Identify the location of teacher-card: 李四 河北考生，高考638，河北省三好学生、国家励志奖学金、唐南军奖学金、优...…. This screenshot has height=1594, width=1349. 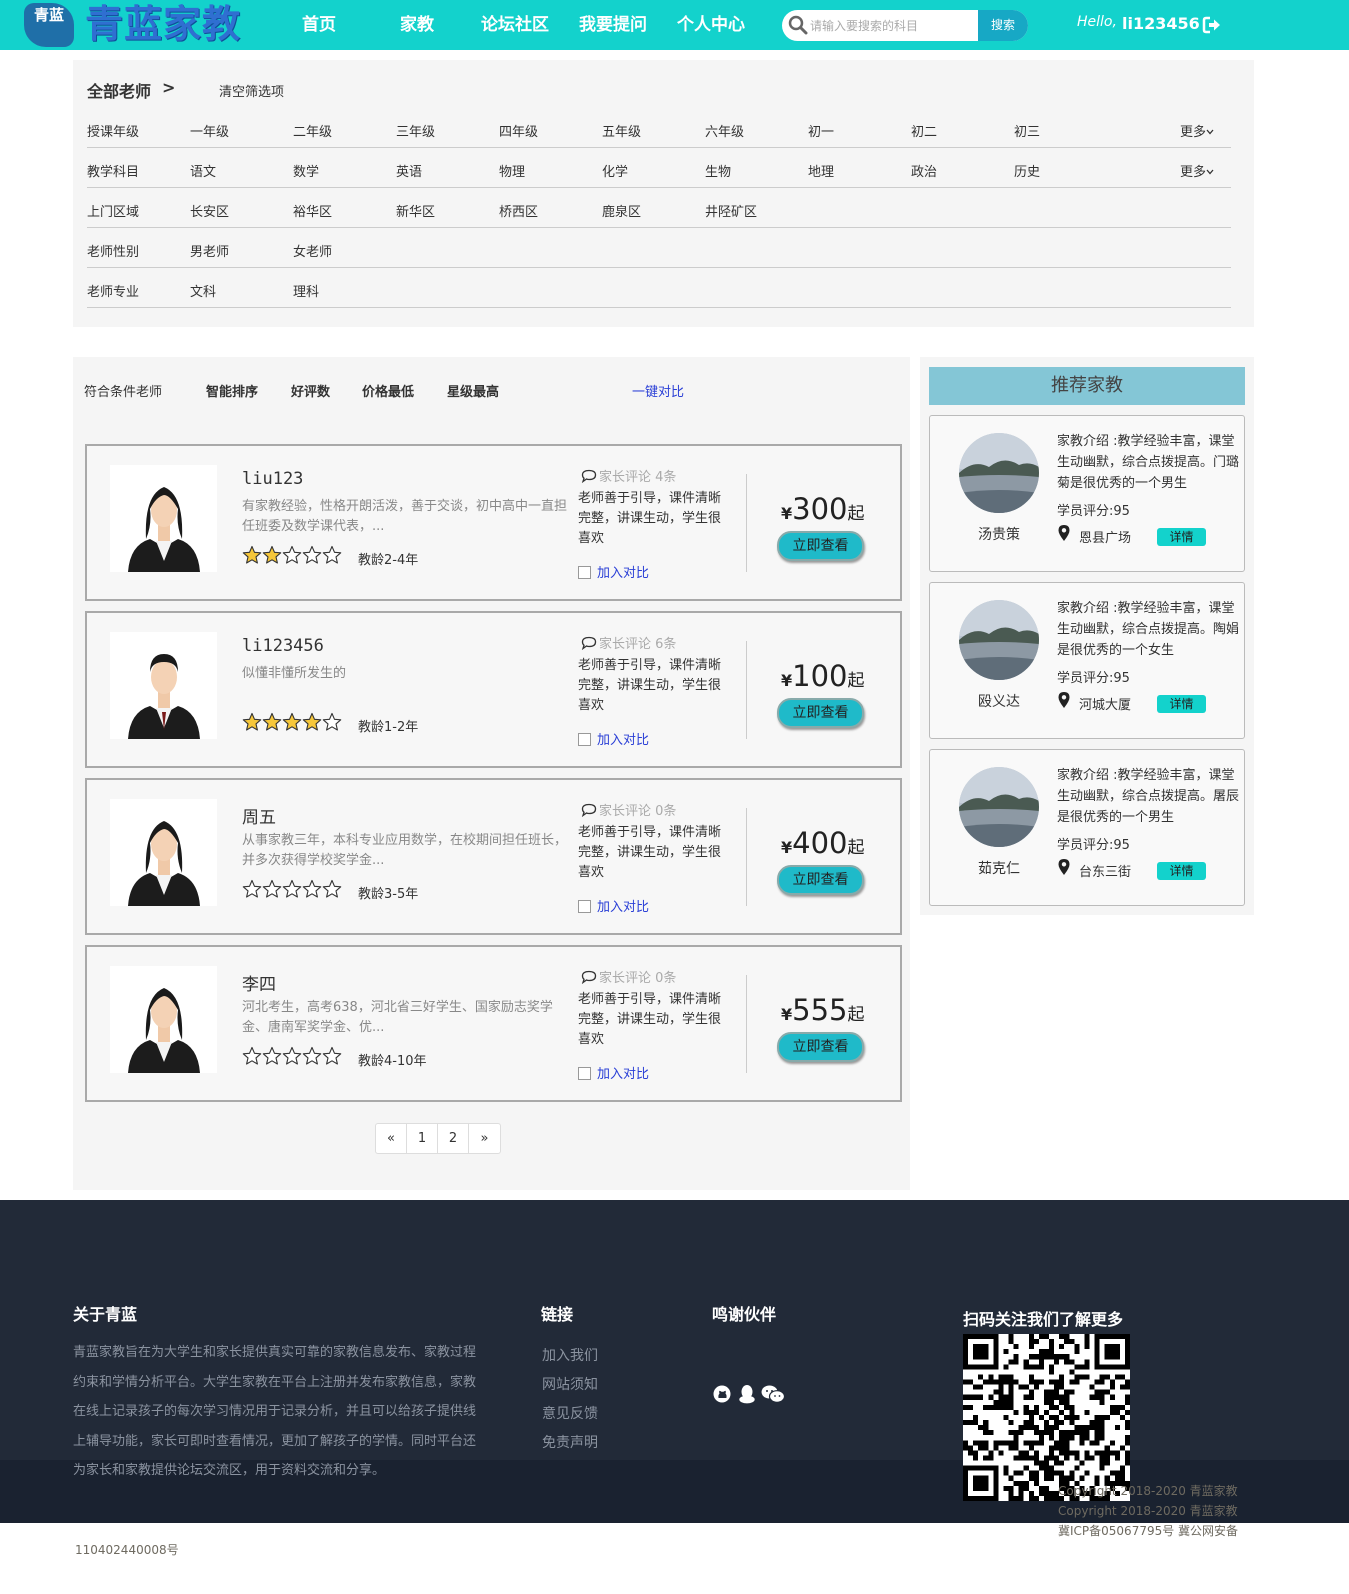
(493, 1023).